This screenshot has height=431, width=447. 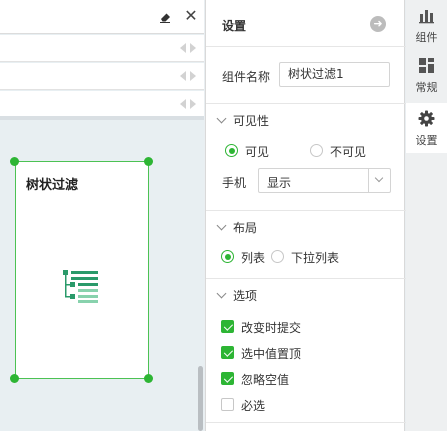 I want to click on checkbox-label: 选中值置顶, so click(x=271, y=353).